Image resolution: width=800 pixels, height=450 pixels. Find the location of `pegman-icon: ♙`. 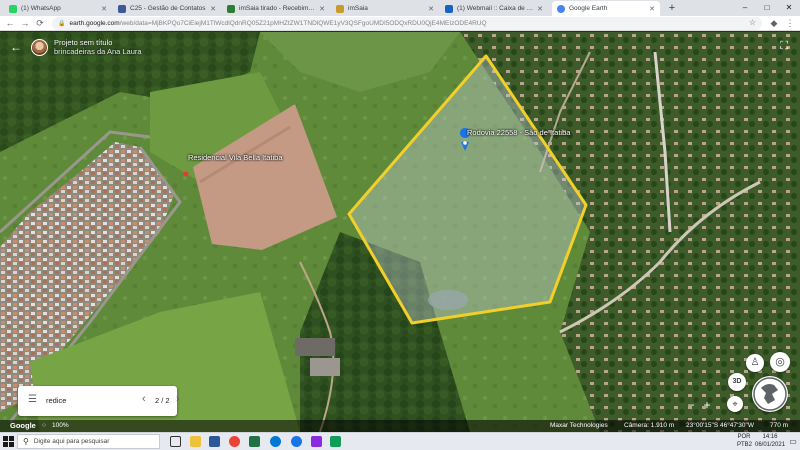

pegman-icon: ♙ is located at coordinates (755, 363).